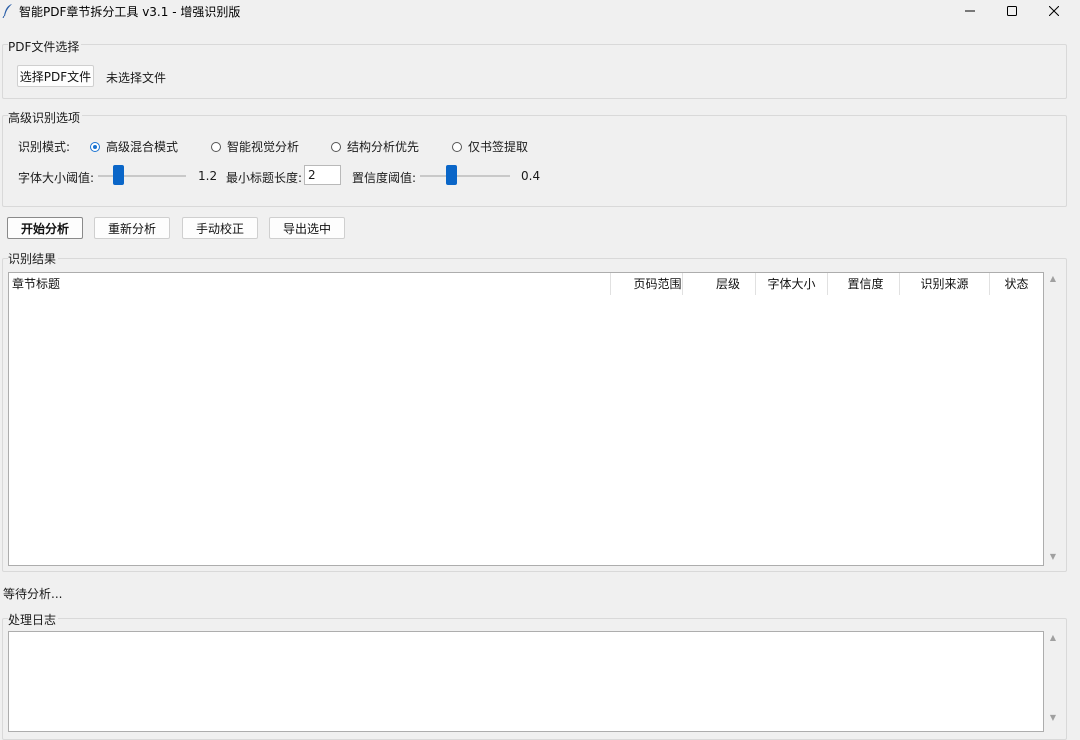  Describe the element at coordinates (465, 176) in the screenshot. I see `confidence-slider-track` at that location.